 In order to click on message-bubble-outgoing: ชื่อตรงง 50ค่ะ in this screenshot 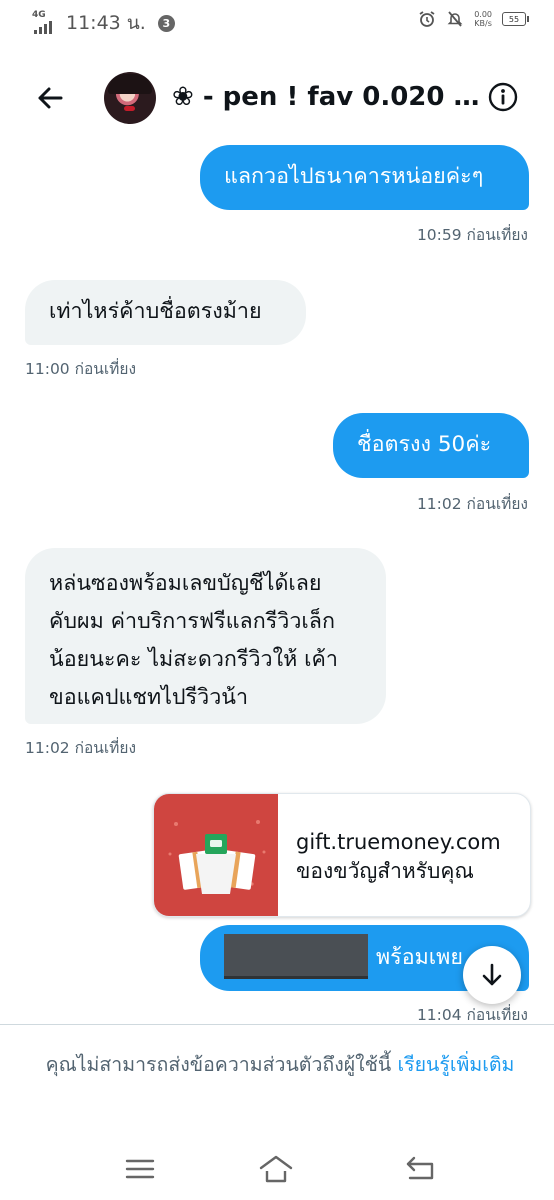, I will do `click(431, 445)`.